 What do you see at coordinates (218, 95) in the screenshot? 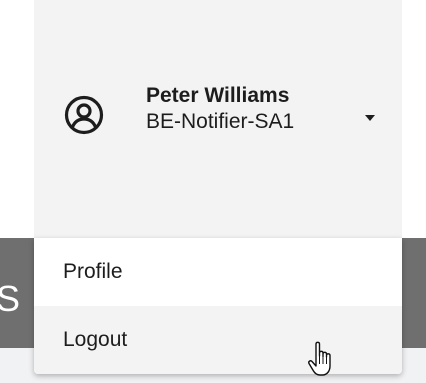
I see `user-name: Peter Williams` at bounding box center [218, 95].